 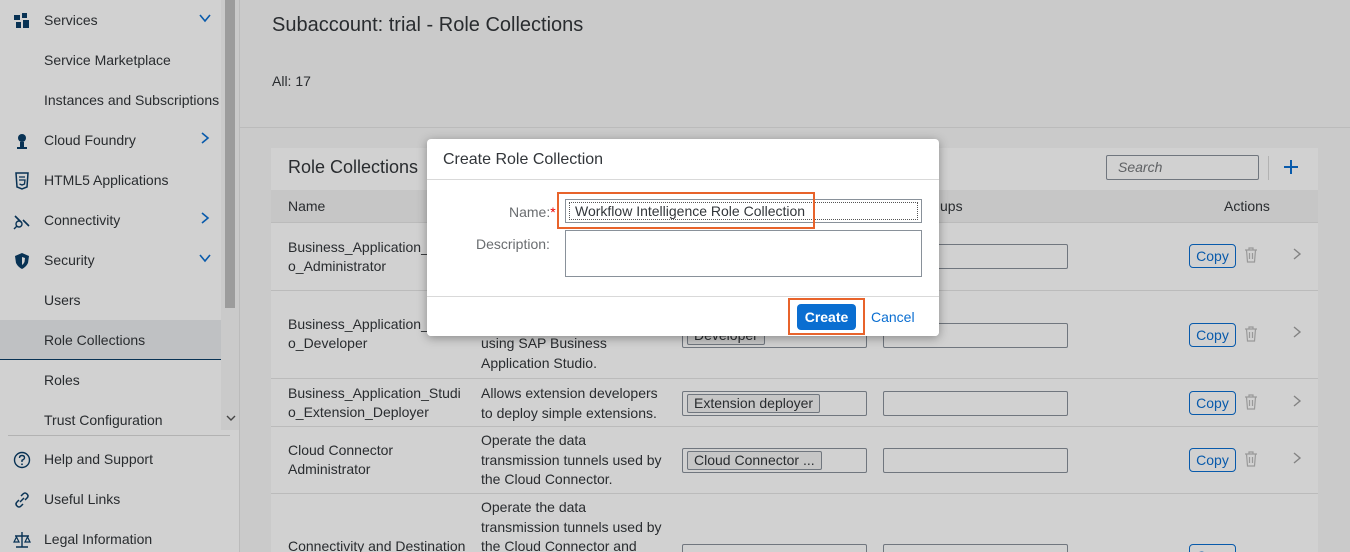 What do you see at coordinates (826, 316) in the screenshot?
I see `create-button-highlight` at bounding box center [826, 316].